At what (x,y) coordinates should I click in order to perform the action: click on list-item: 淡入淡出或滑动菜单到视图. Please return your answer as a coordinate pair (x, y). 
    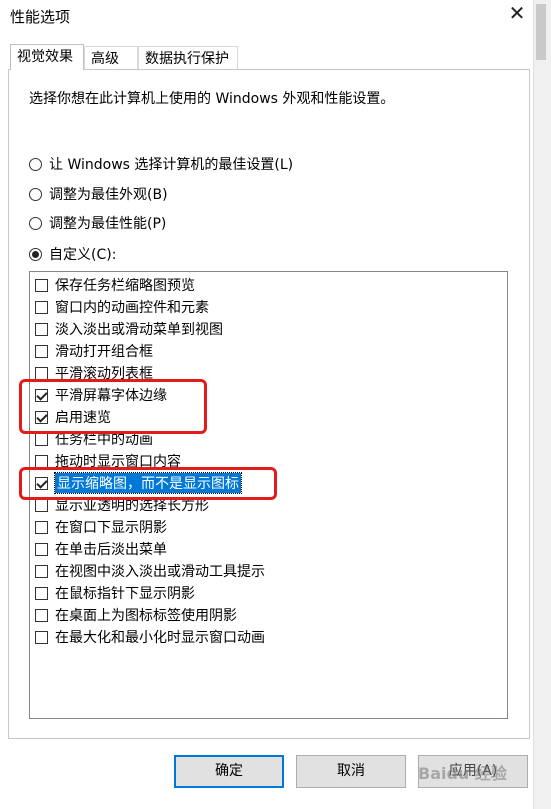
    Looking at the image, I should click on (129, 329).